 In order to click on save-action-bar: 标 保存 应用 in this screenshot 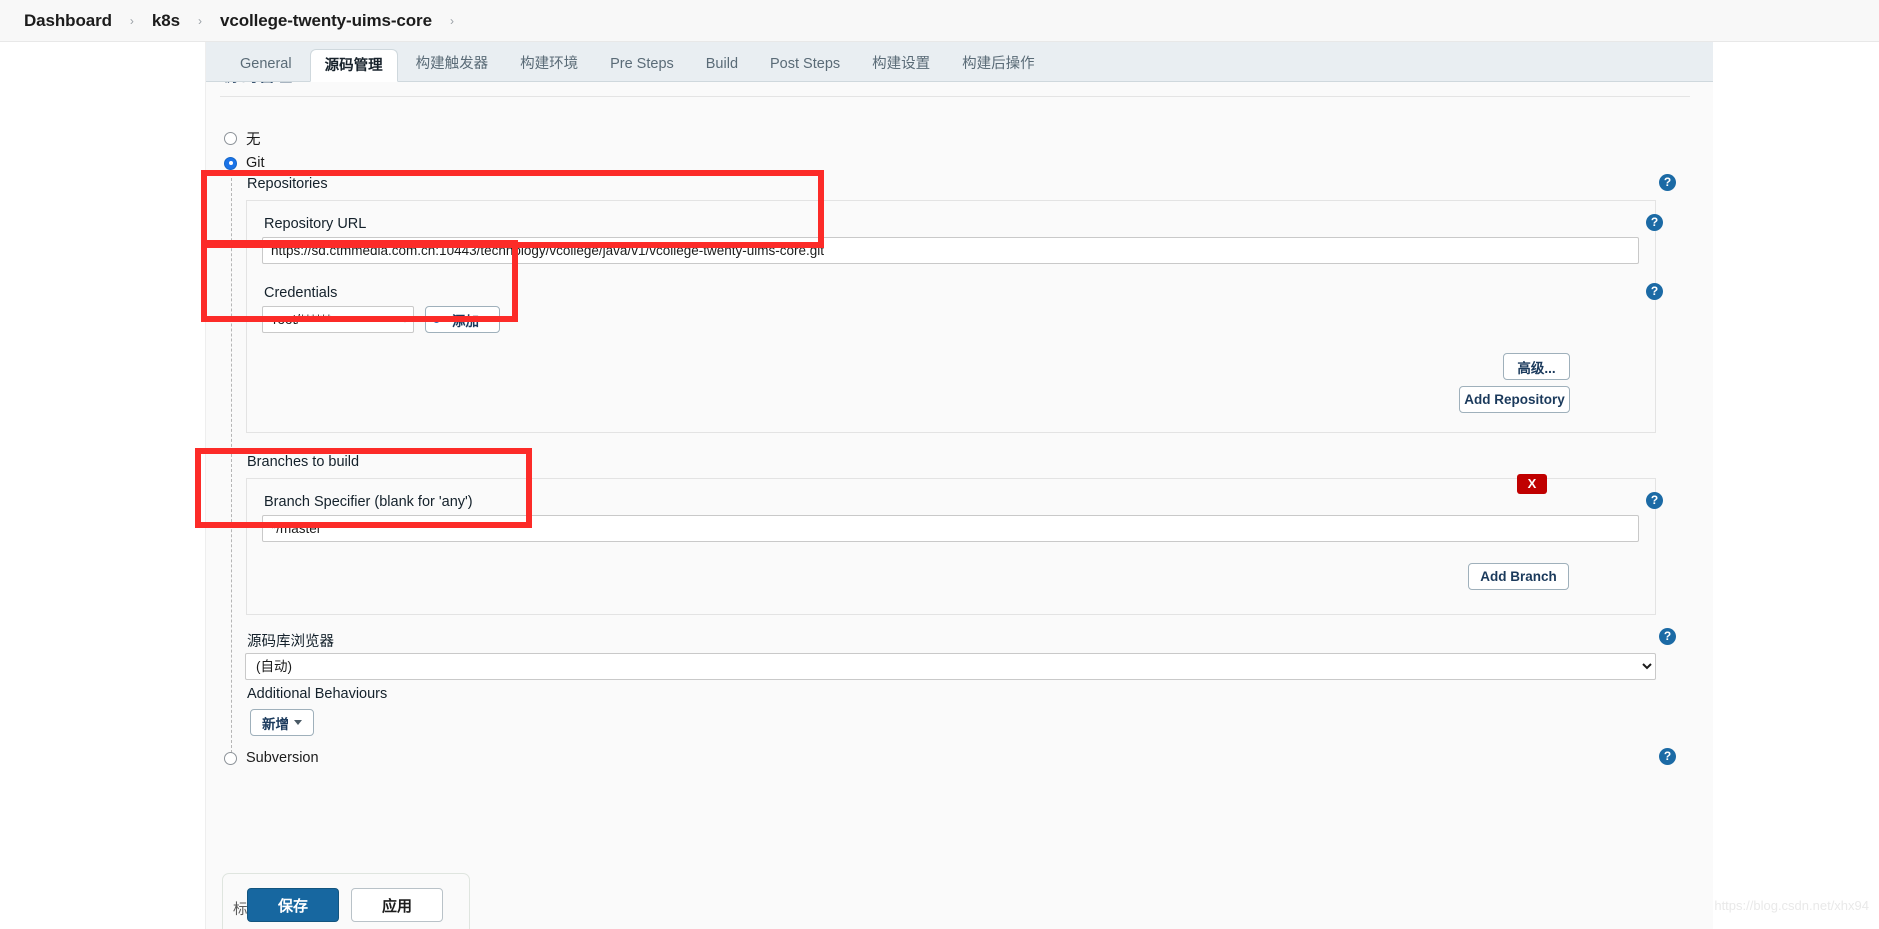, I will do `click(346, 901)`.